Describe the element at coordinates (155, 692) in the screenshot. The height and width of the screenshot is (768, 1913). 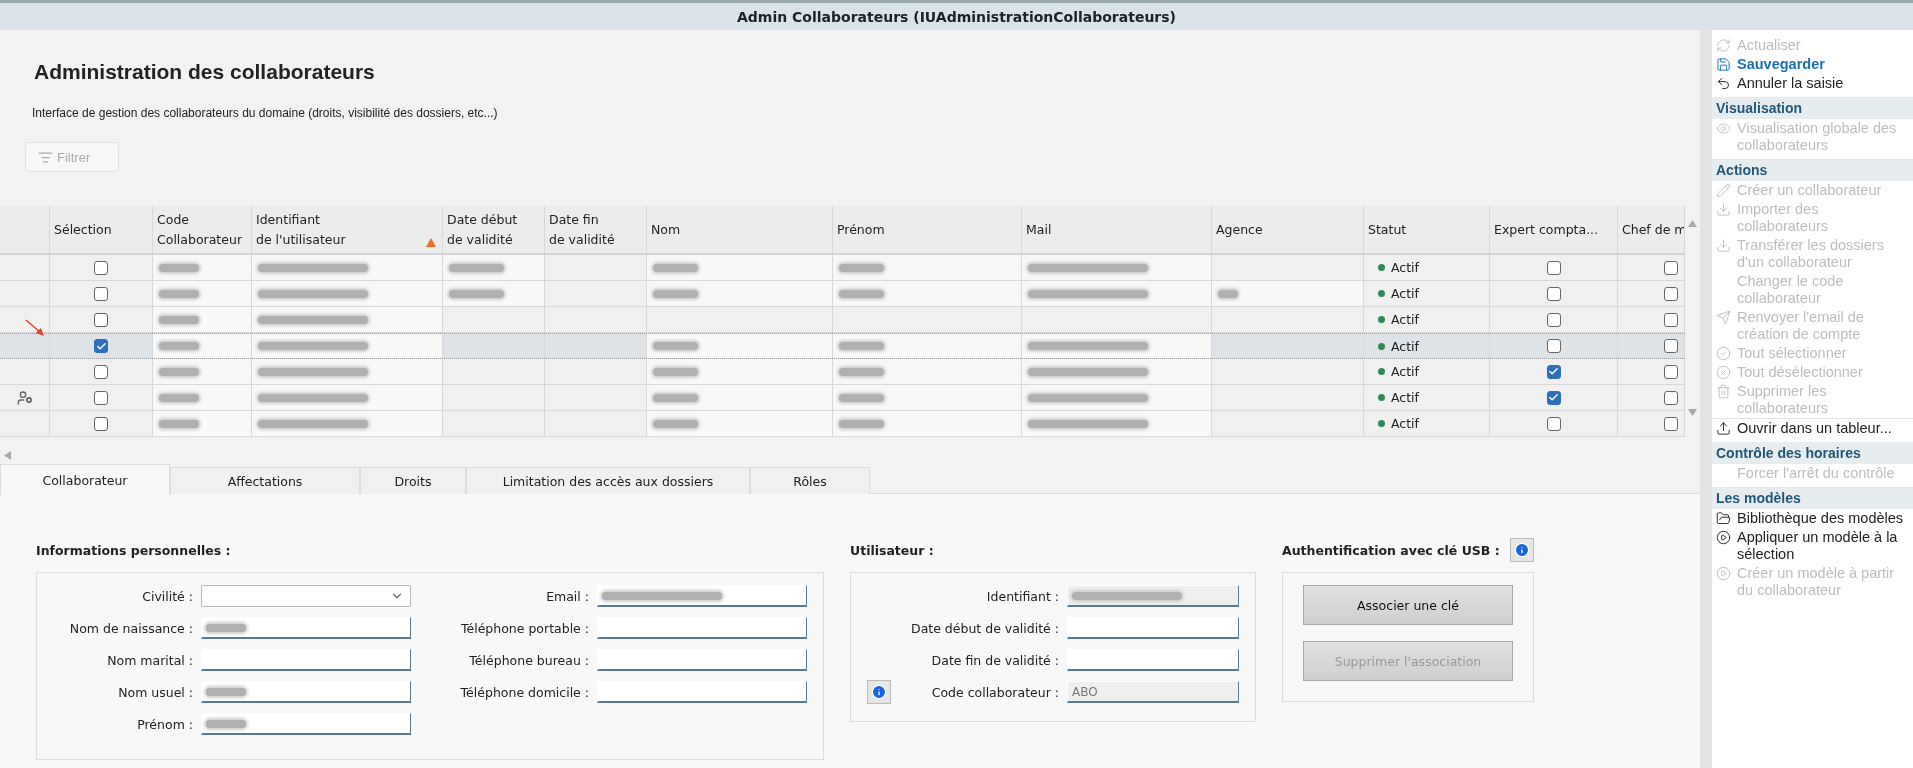
I see `field-label: Nom usuel :` at that location.